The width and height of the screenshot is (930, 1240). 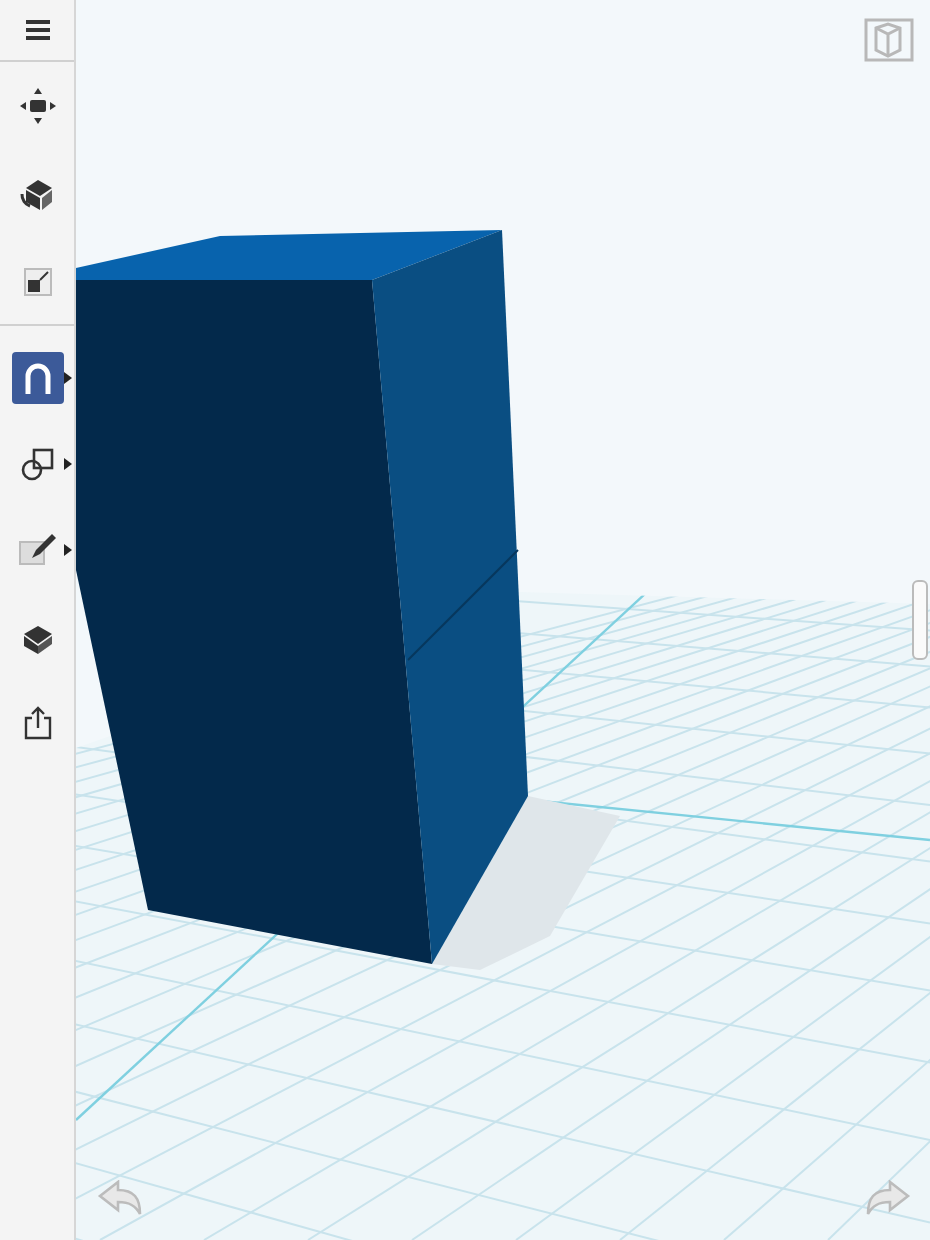 What do you see at coordinates (37, 723) in the screenshot?
I see `share-icon` at bounding box center [37, 723].